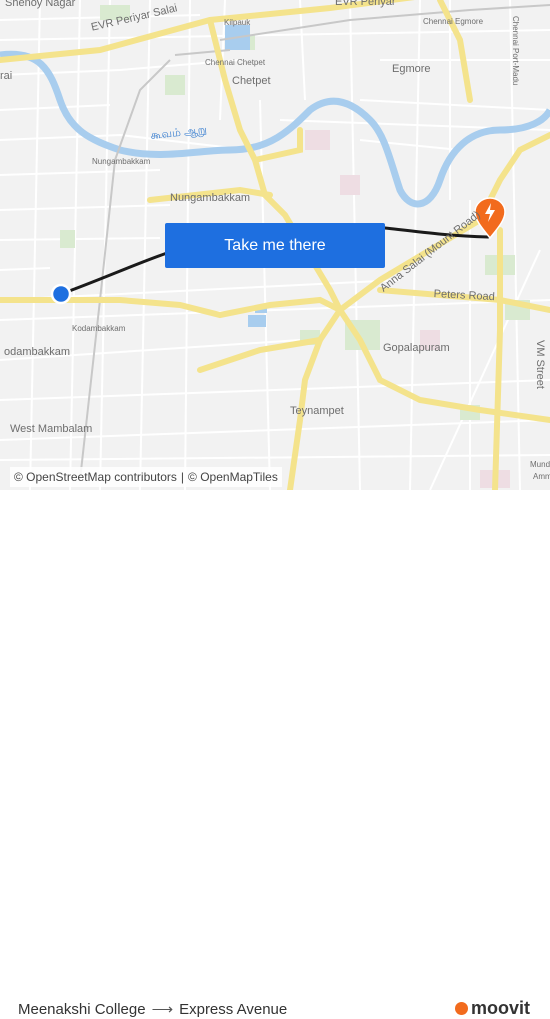  What do you see at coordinates (6, 76) in the screenshot?
I see `map-label-rai: rai` at bounding box center [6, 76].